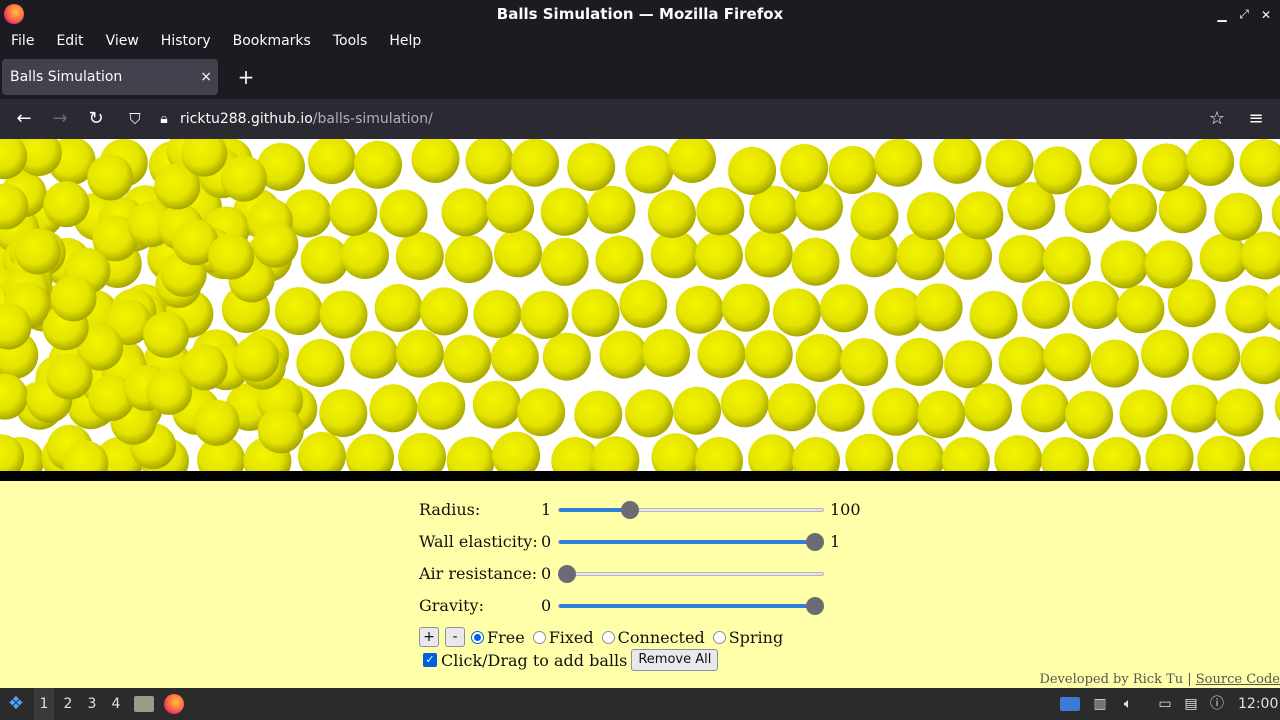 This screenshot has width=1280, height=720. I want to click on menu-view: View, so click(122, 41).